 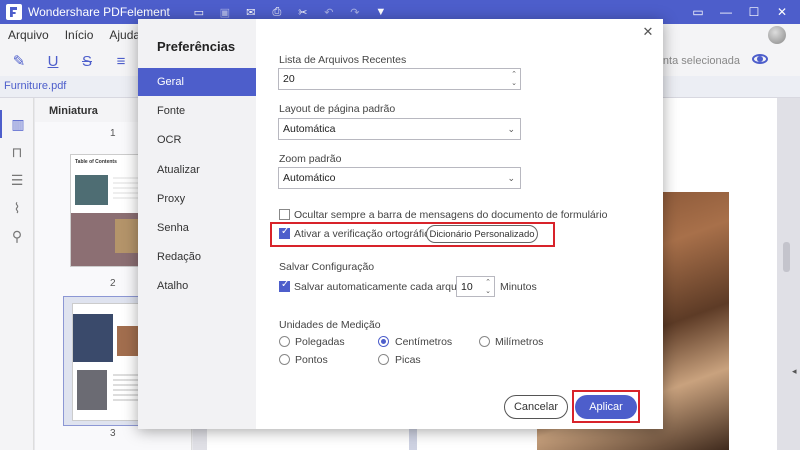 What do you see at coordinates (327, 267) in the screenshot?
I see `save-config-label: Salvar Configuração` at bounding box center [327, 267].